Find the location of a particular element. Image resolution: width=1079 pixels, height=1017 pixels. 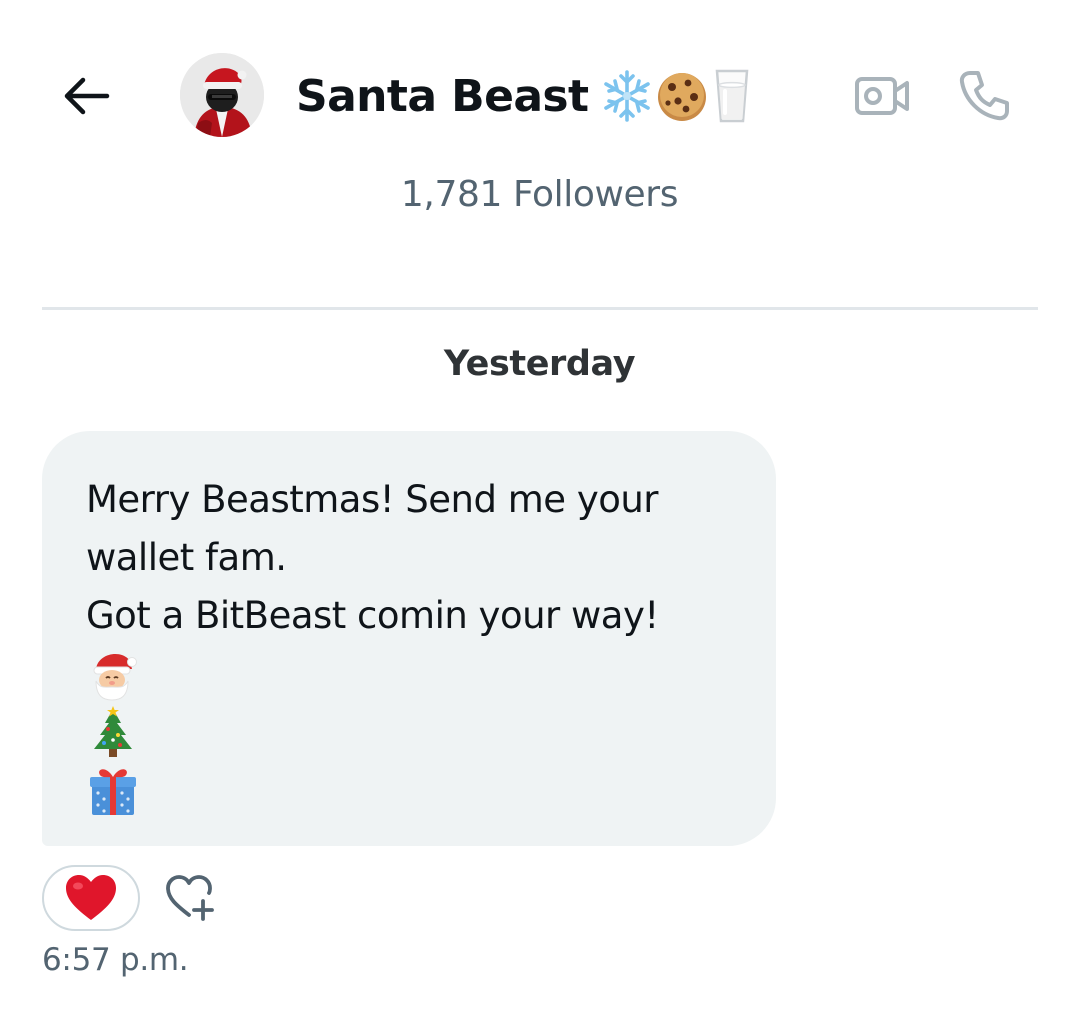

snowflake-icon is located at coordinates (627, 96).